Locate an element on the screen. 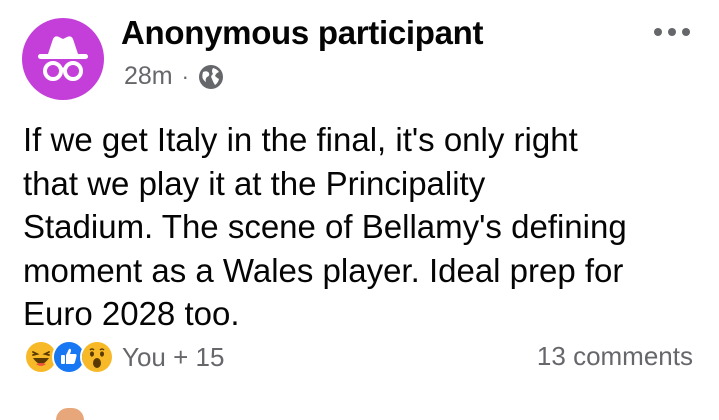 This screenshot has height=420, width=719. avatar is located at coordinates (63, 59).